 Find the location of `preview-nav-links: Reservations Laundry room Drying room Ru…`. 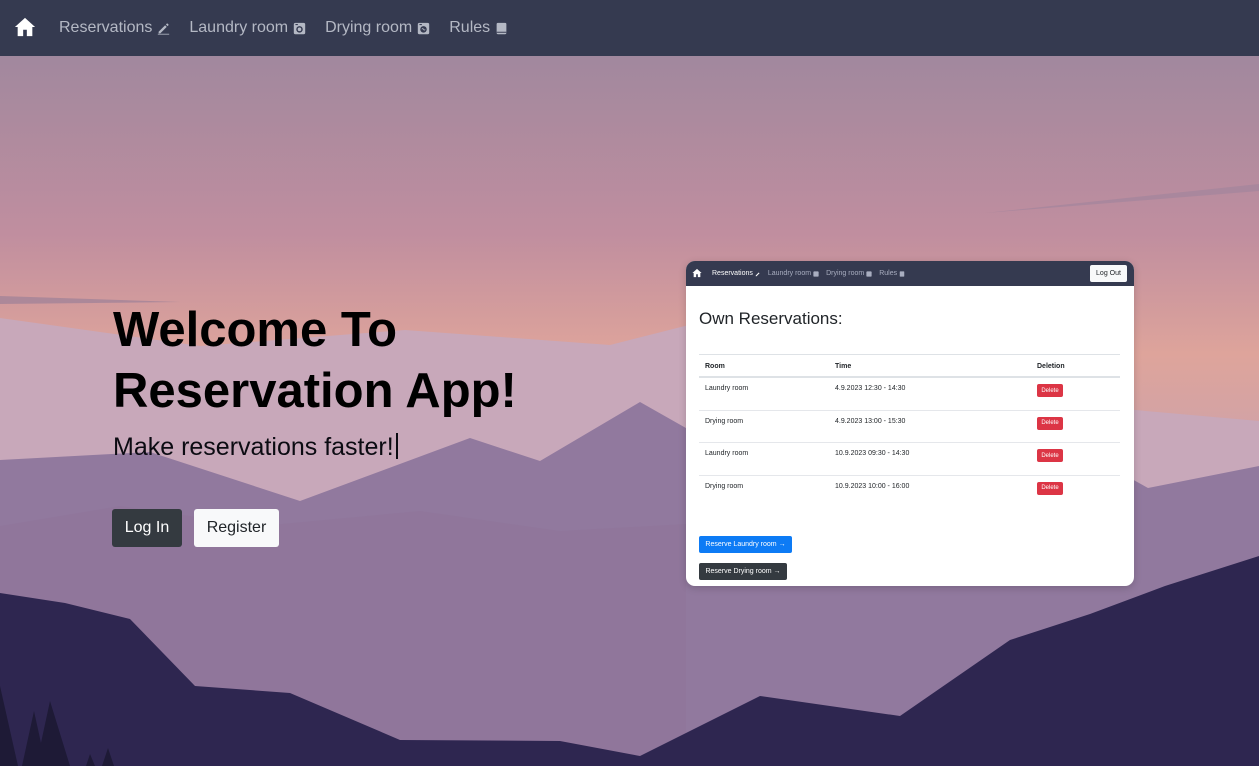

preview-nav-links: Reservations Laundry room Drying room Ru… is located at coordinates (808, 273).